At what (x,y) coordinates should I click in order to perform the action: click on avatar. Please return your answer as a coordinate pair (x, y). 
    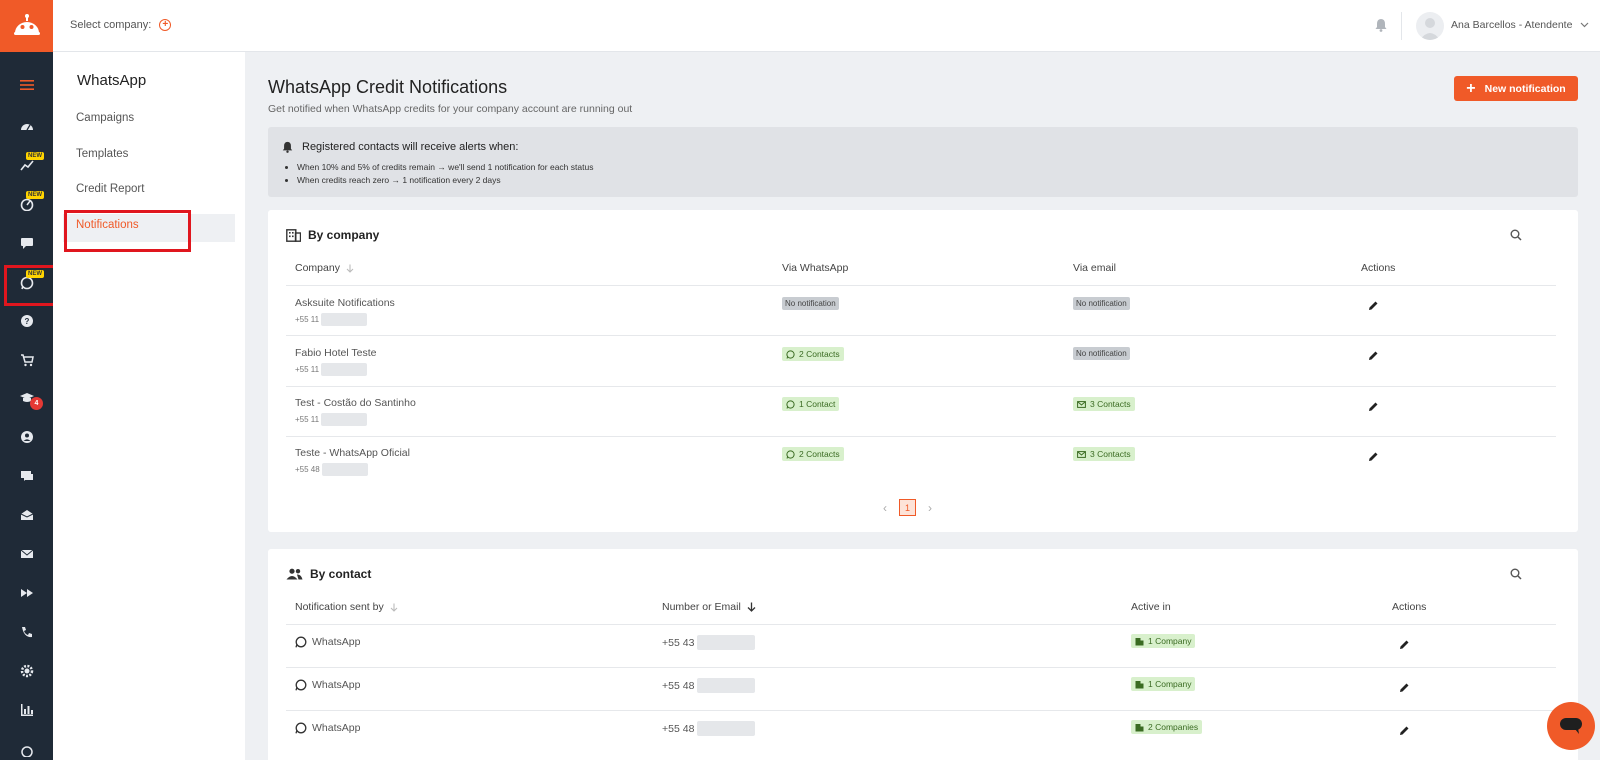
    Looking at the image, I should click on (1430, 26).